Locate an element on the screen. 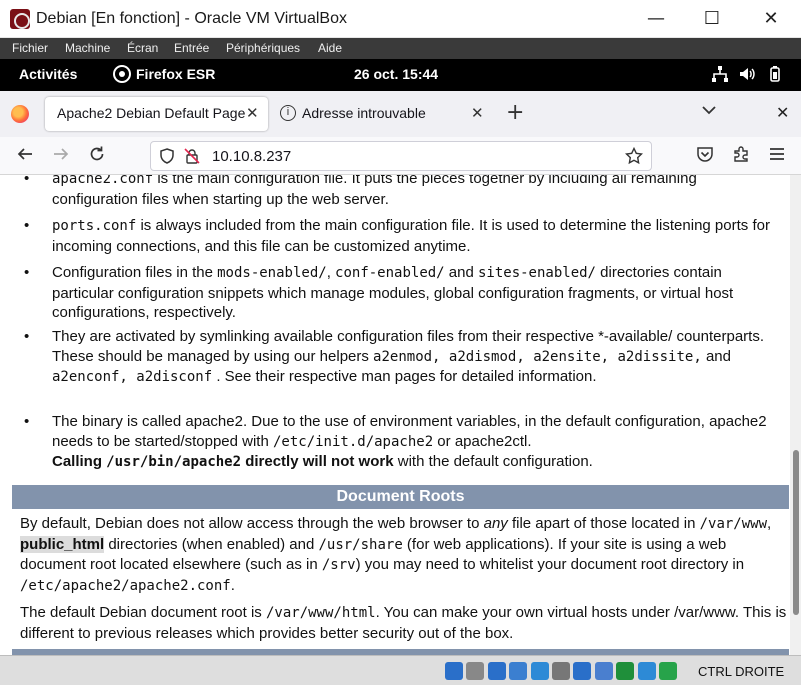  virtualbox-logo-icon is located at coordinates (20, 19).